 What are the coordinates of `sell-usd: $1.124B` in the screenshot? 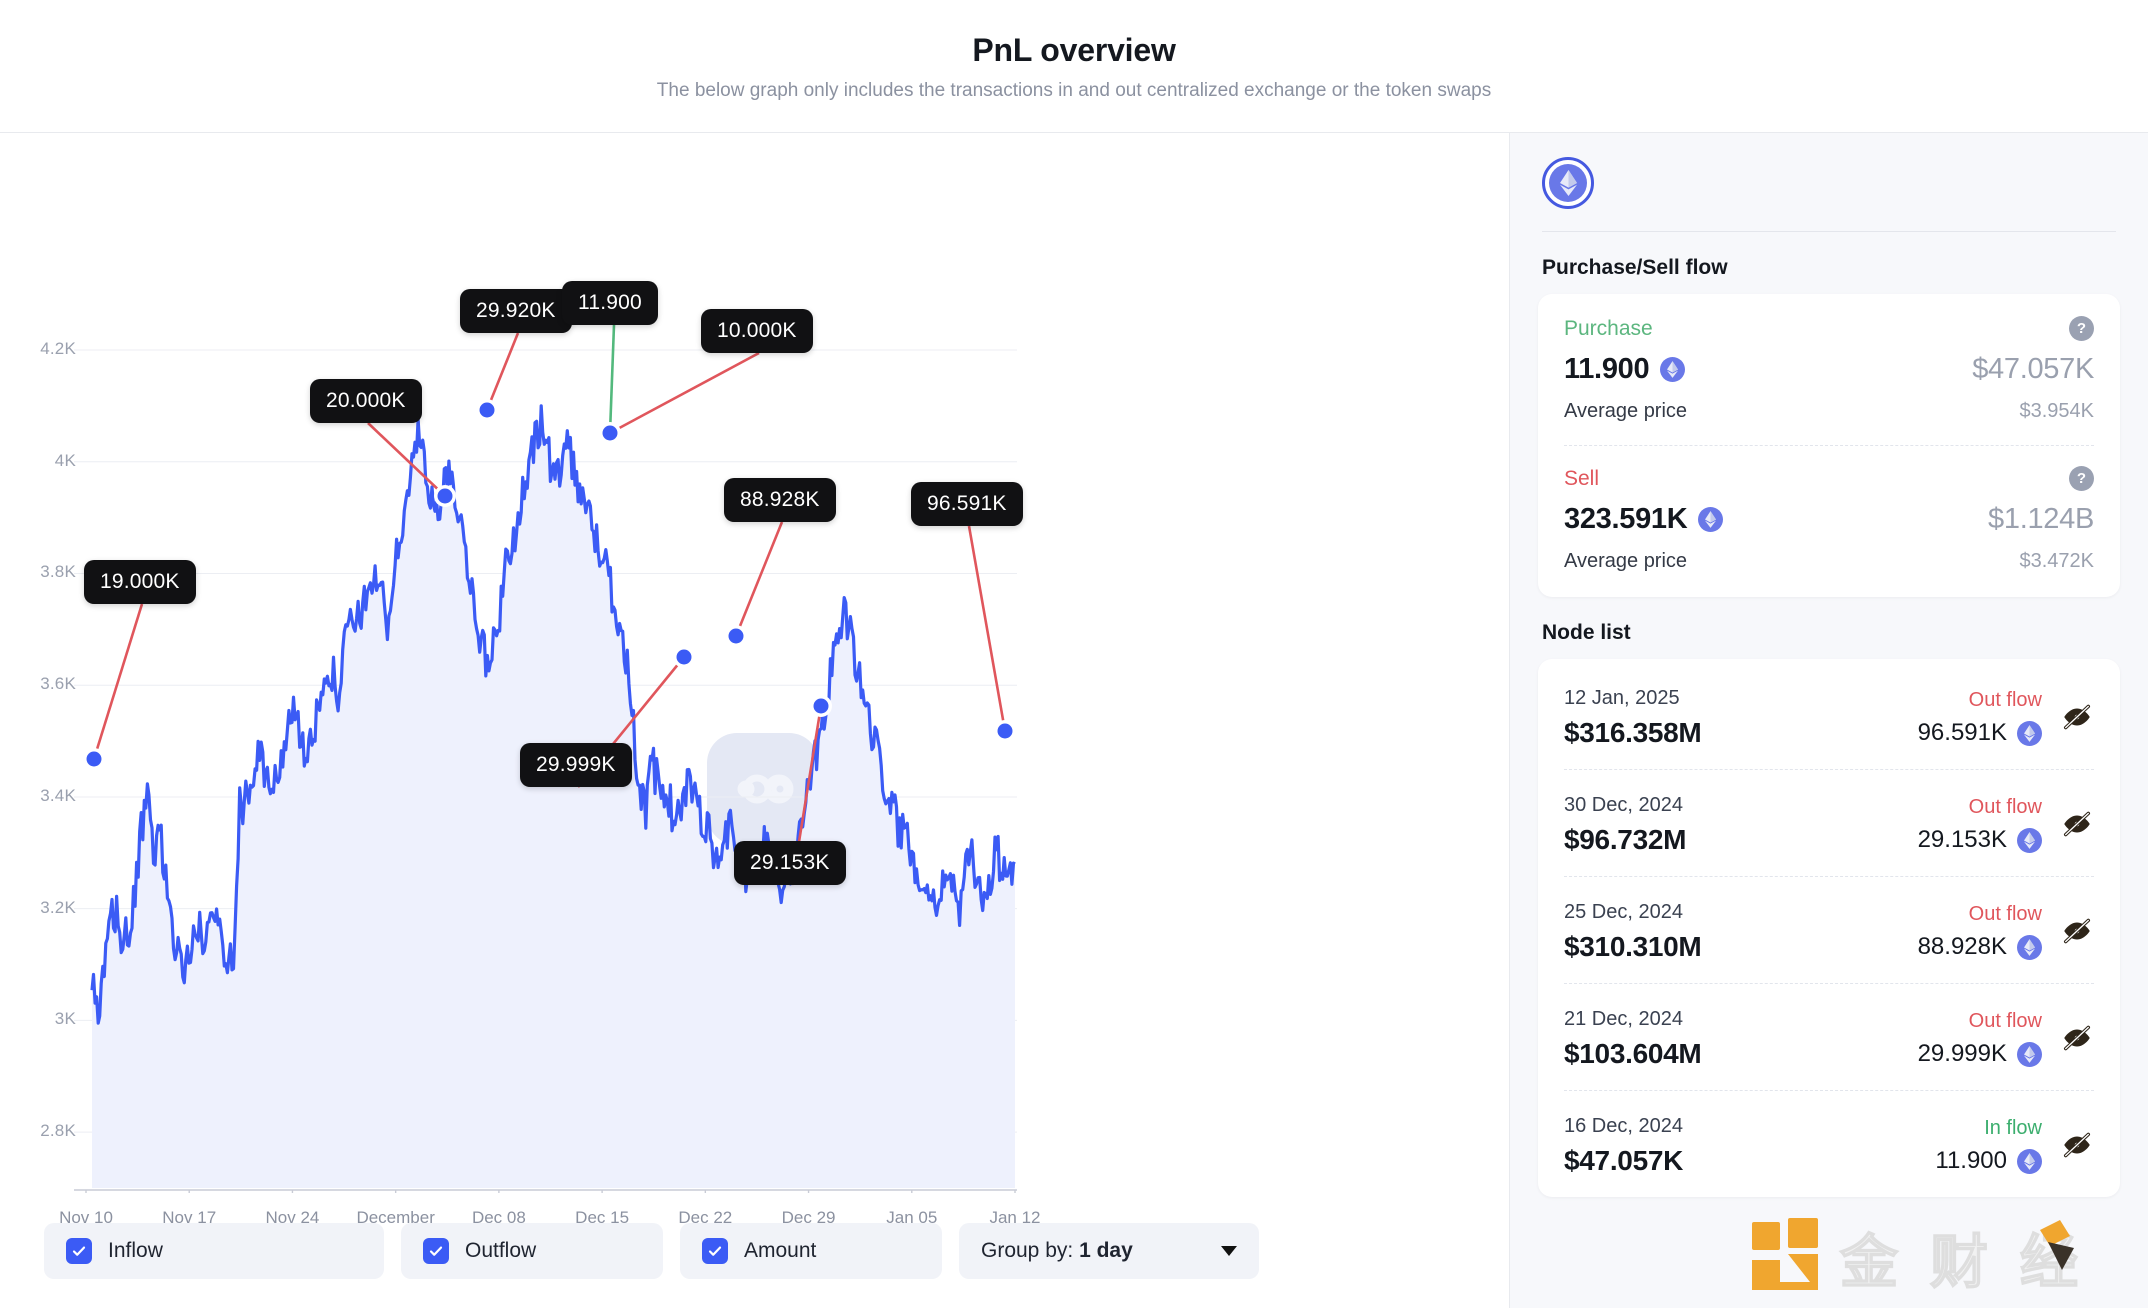 It's located at (2041, 519).